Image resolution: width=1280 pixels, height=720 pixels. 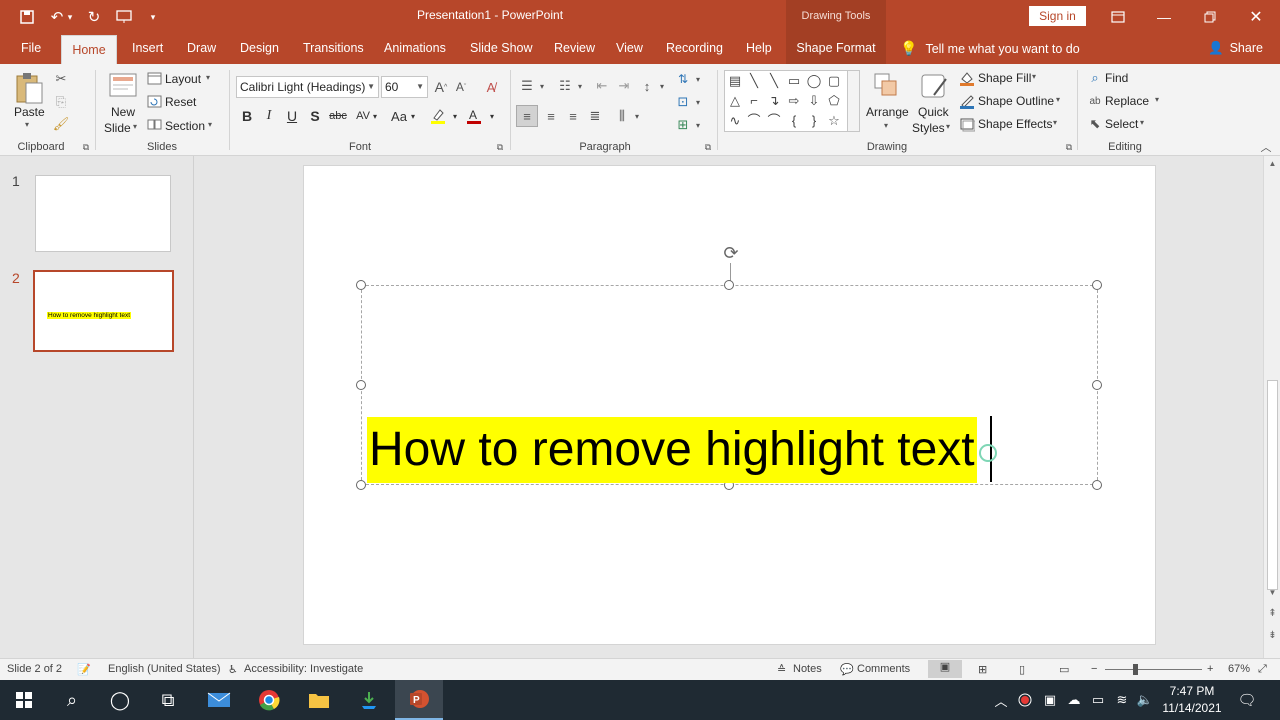 I want to click on volume-icon: 🔈, so click(x=1145, y=700).